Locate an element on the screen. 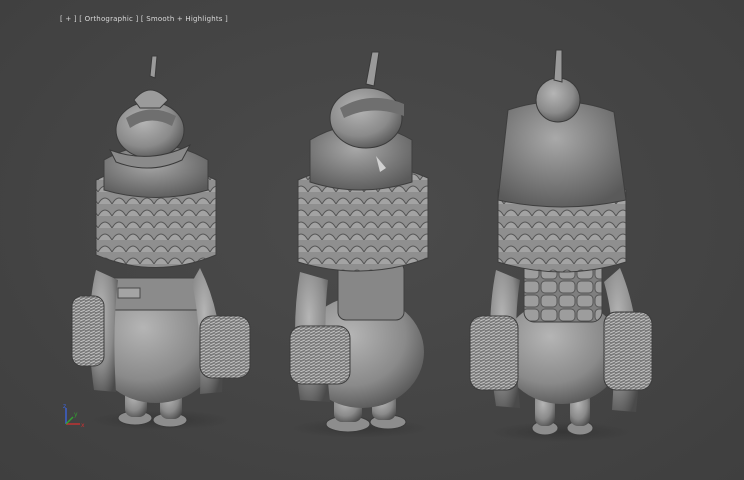 This screenshot has width=744, height=480. axis-gizmo: x y z is located at coordinates (74, 416).